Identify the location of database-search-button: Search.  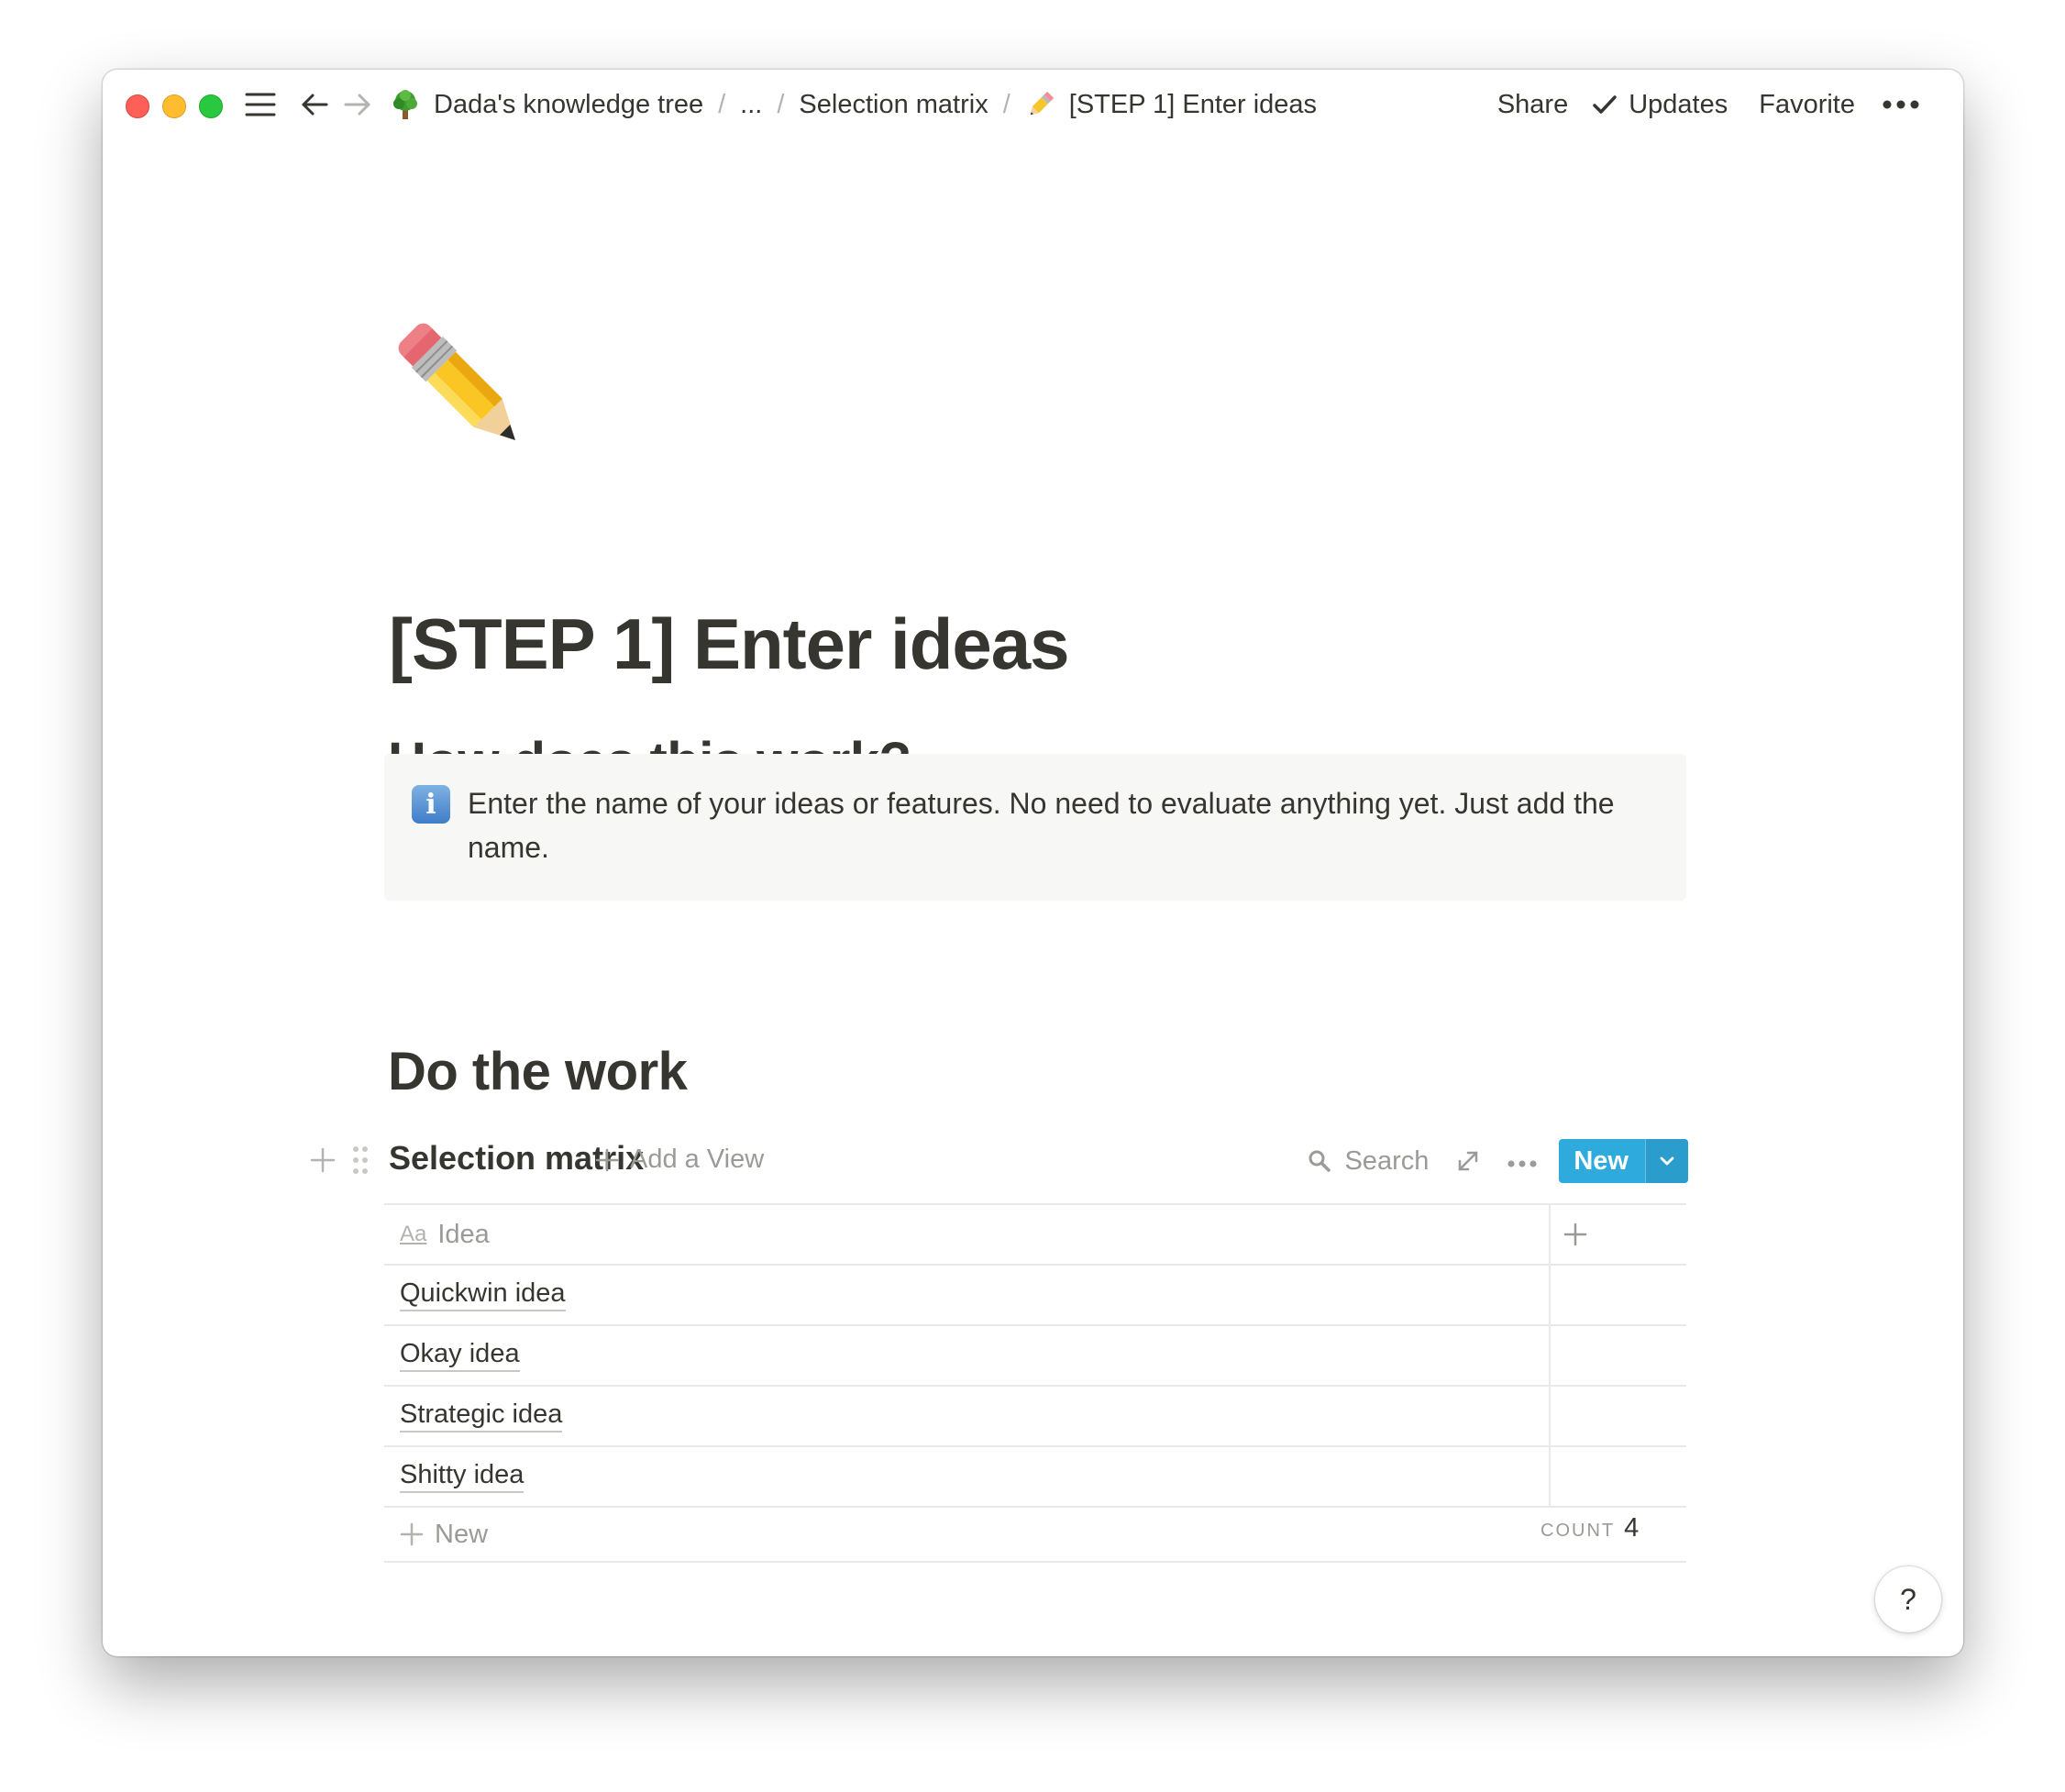
(1368, 1161).